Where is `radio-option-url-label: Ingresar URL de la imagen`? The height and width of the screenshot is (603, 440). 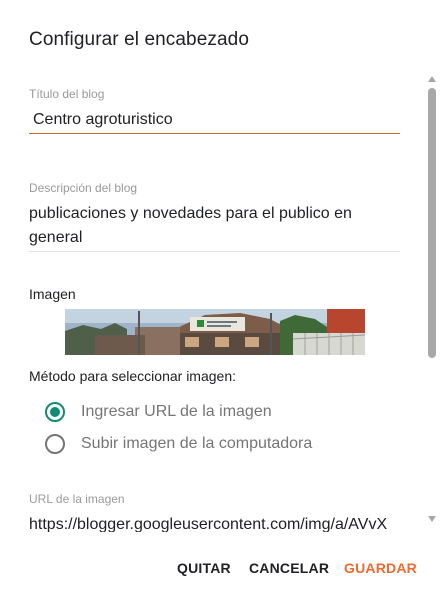 radio-option-url-label: Ingresar URL de la imagen is located at coordinates (176, 411).